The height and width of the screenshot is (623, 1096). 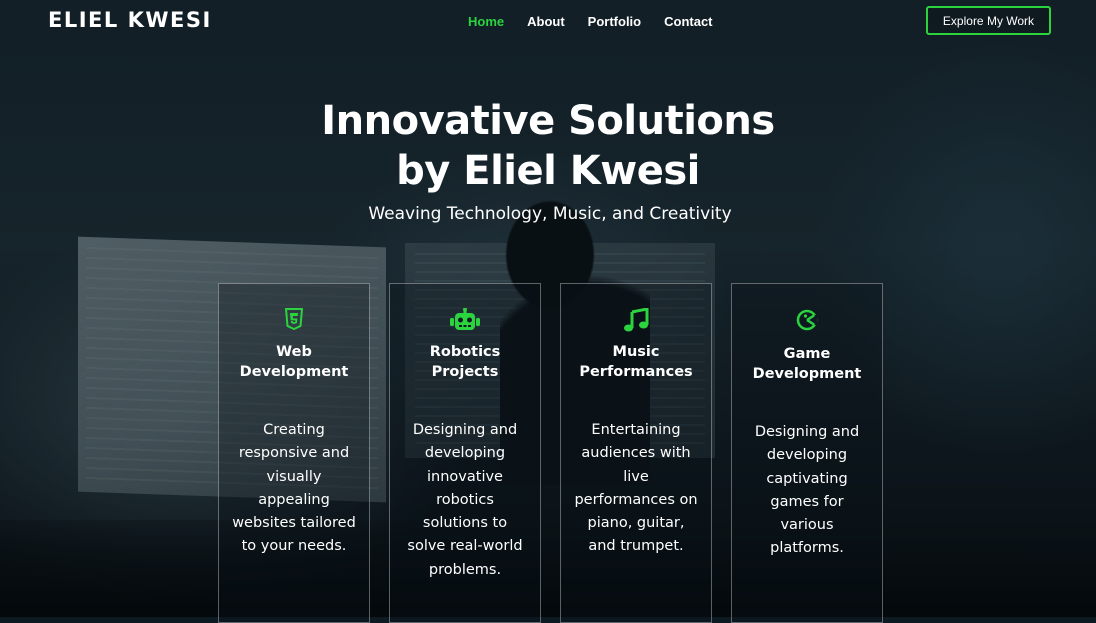 I want to click on card-title: Web Development, so click(x=294, y=362).